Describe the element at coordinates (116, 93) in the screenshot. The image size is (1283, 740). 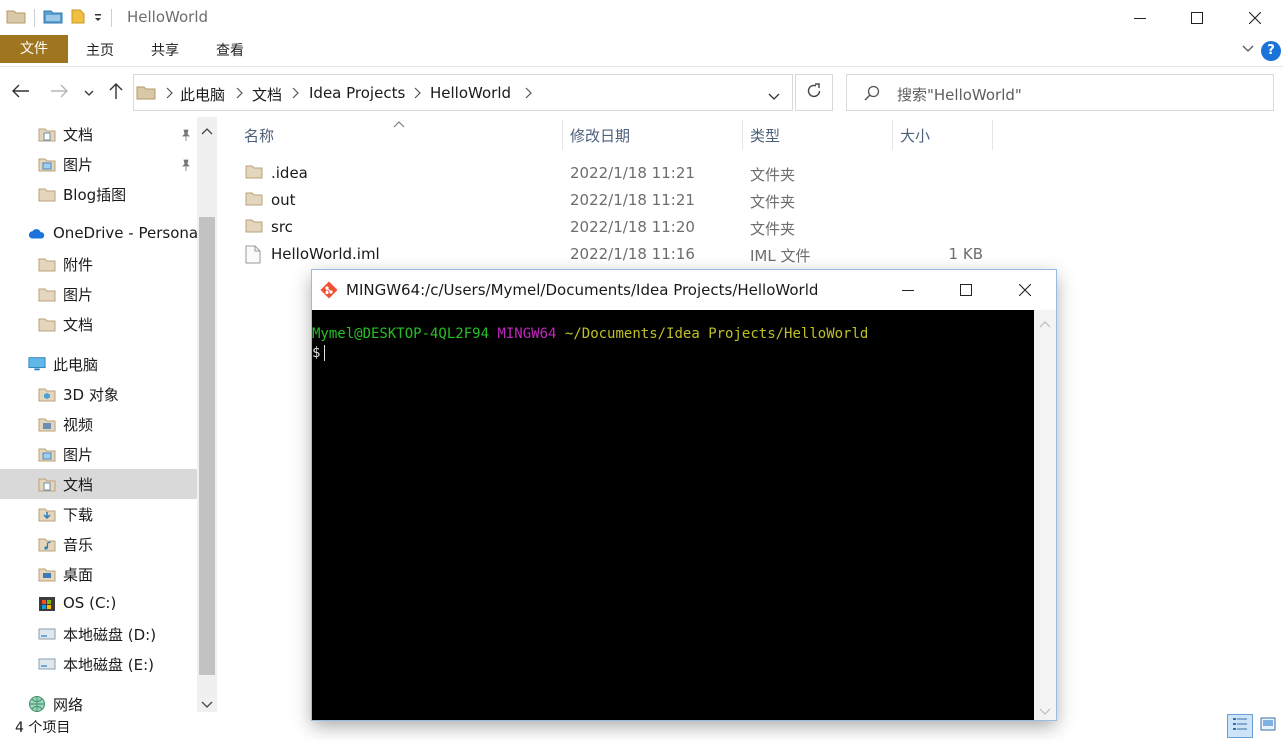
I see `up-button` at that location.